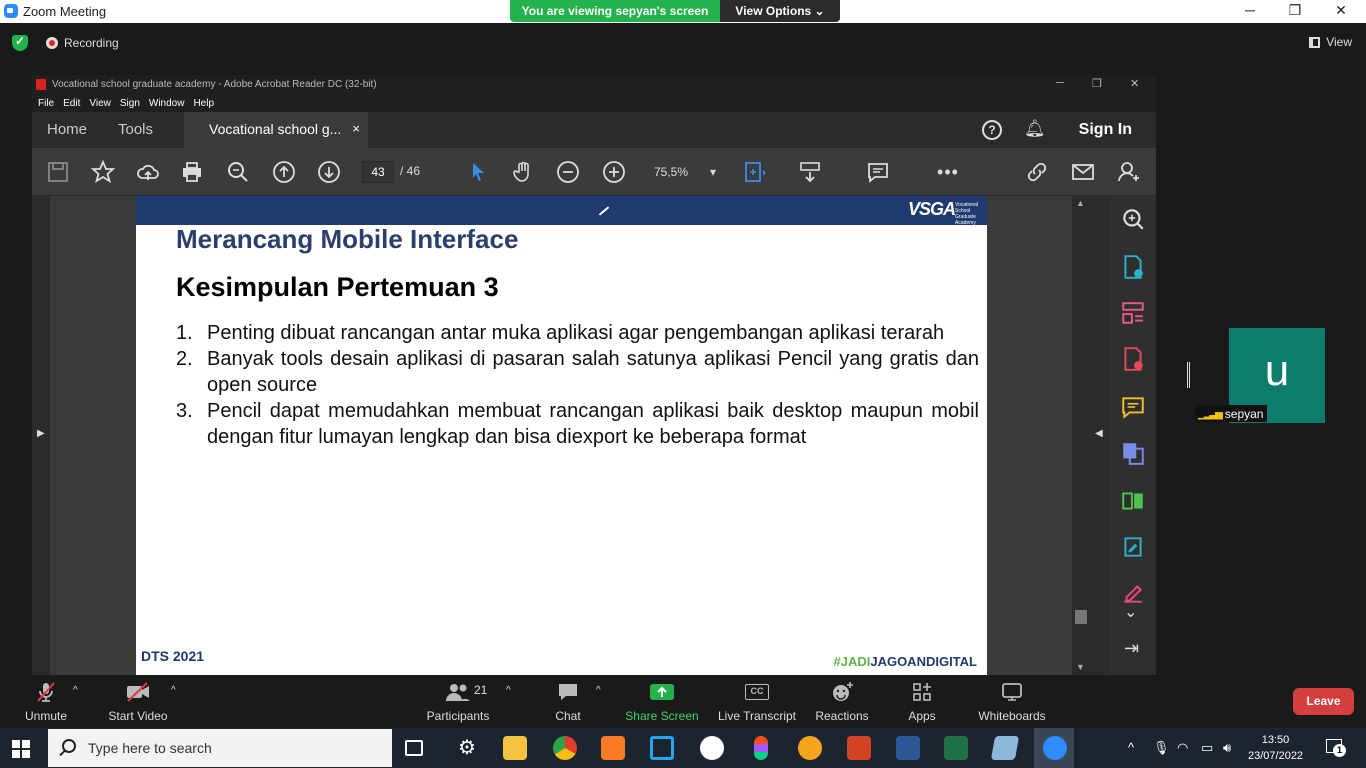 The image size is (1366, 768). Describe the element at coordinates (757, 699) in the screenshot. I see `live-transcript-button: CC Live Transcript` at that location.